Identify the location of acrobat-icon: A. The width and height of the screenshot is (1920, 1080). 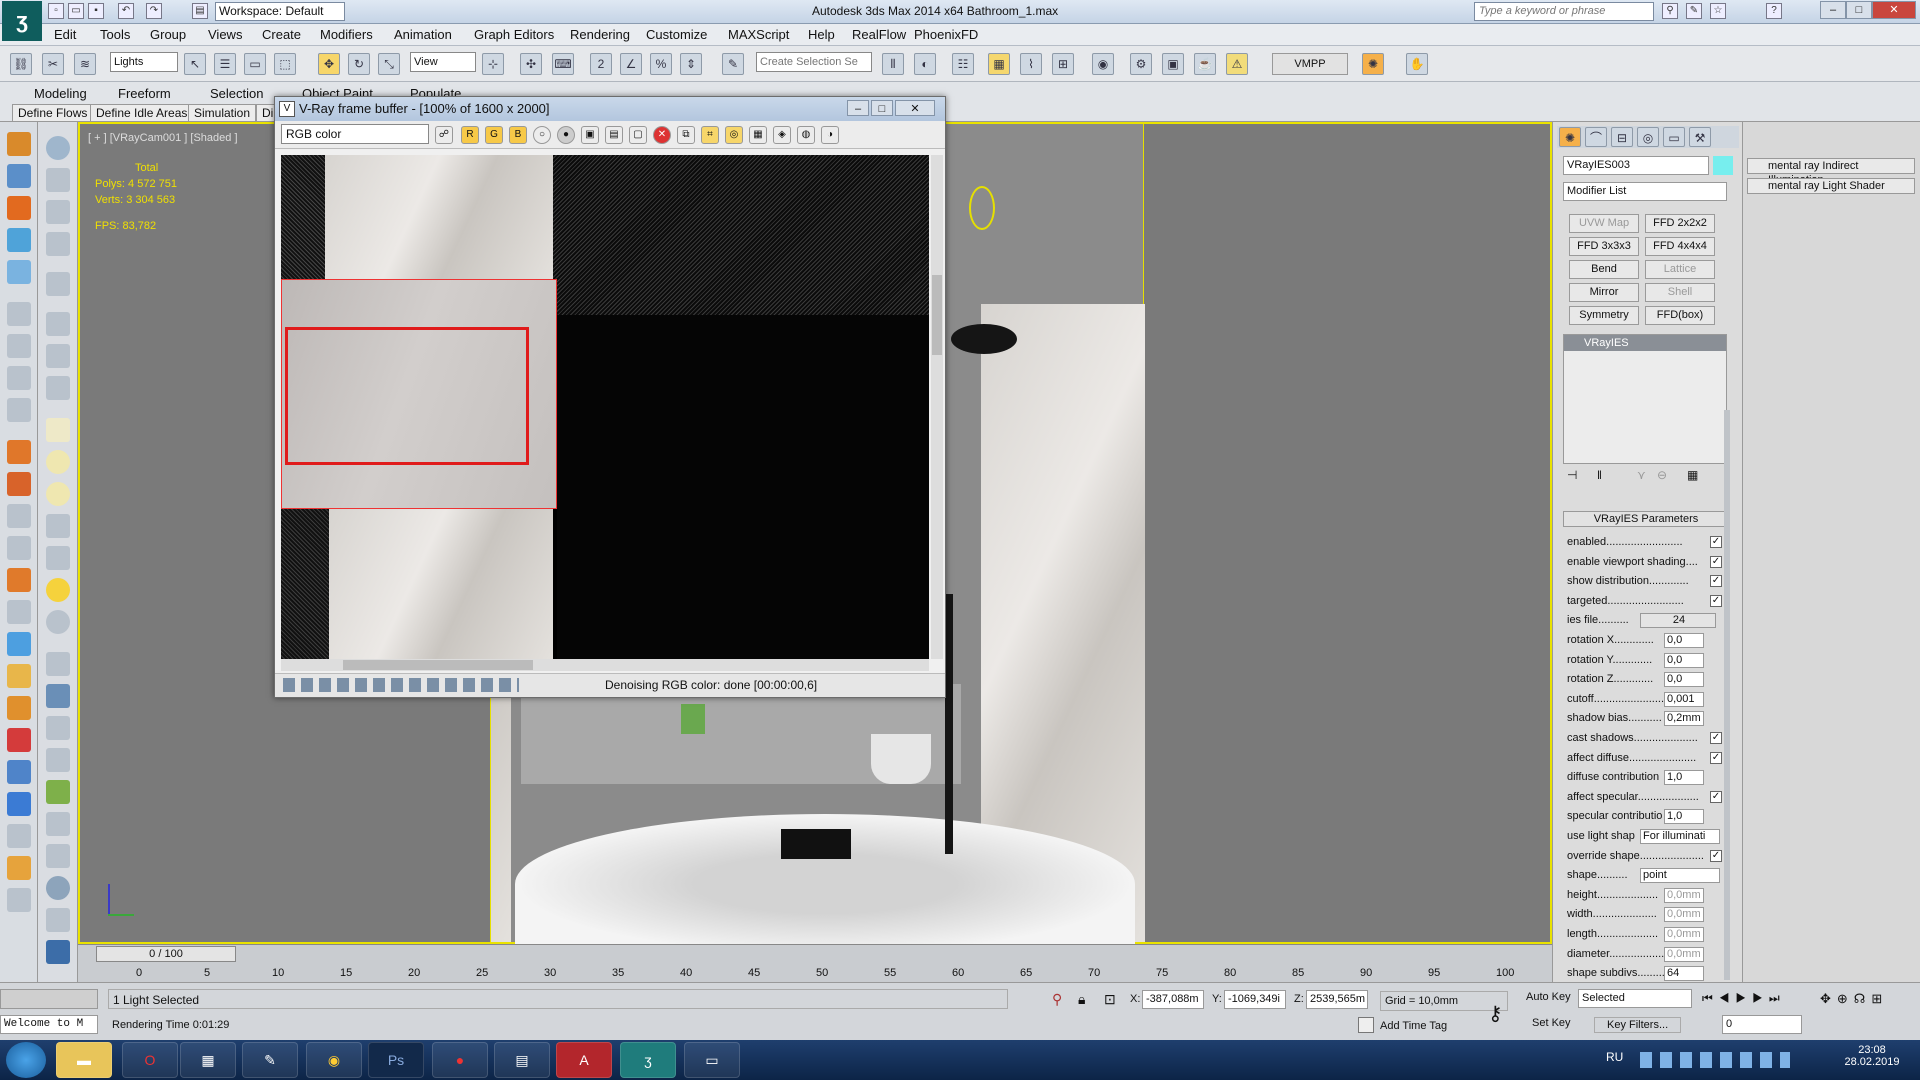
(584, 1060).